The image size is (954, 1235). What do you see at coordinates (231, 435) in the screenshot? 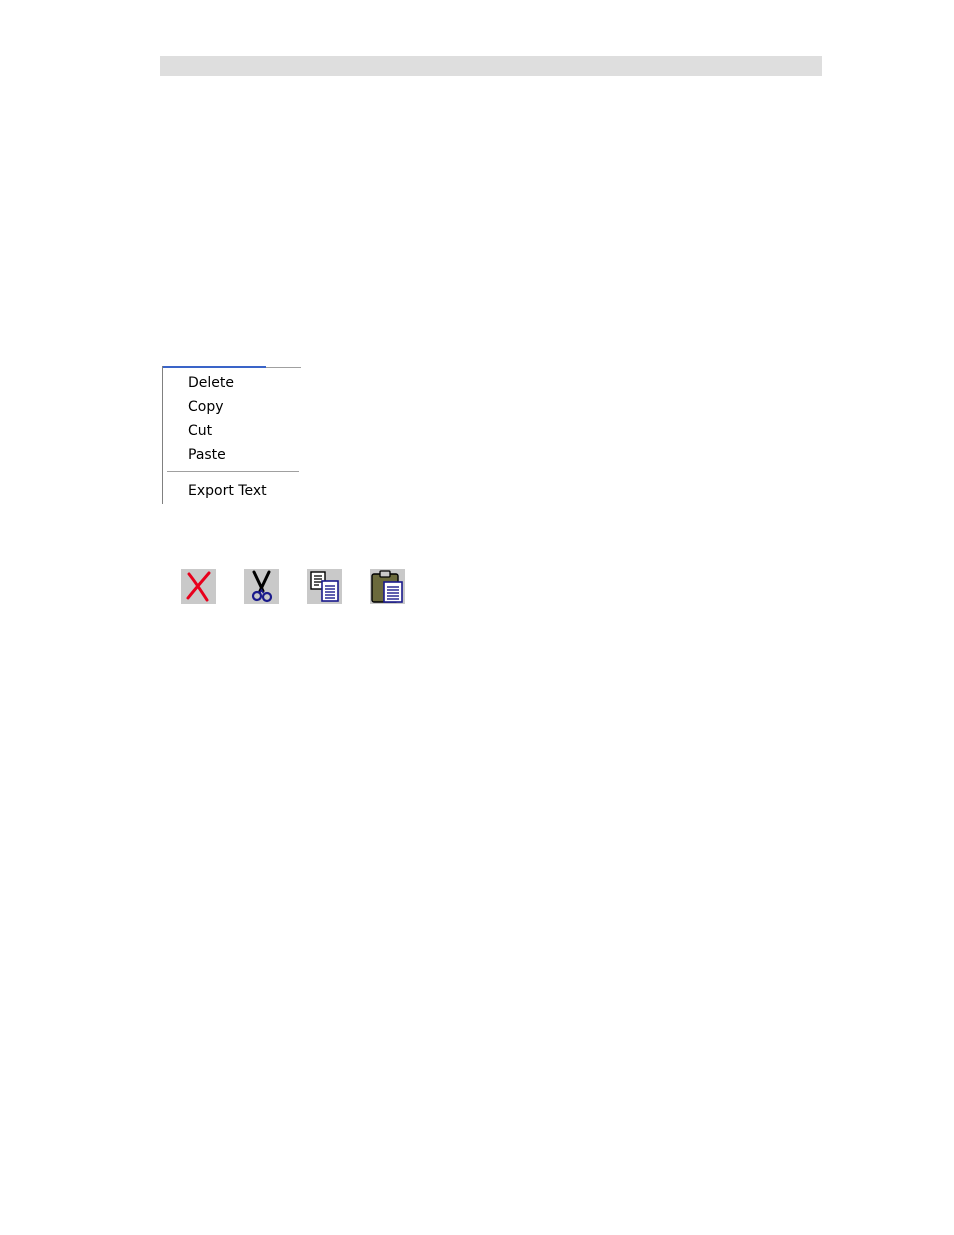
I see `context-menu: Delete Copy Cut Paste Export Text` at bounding box center [231, 435].